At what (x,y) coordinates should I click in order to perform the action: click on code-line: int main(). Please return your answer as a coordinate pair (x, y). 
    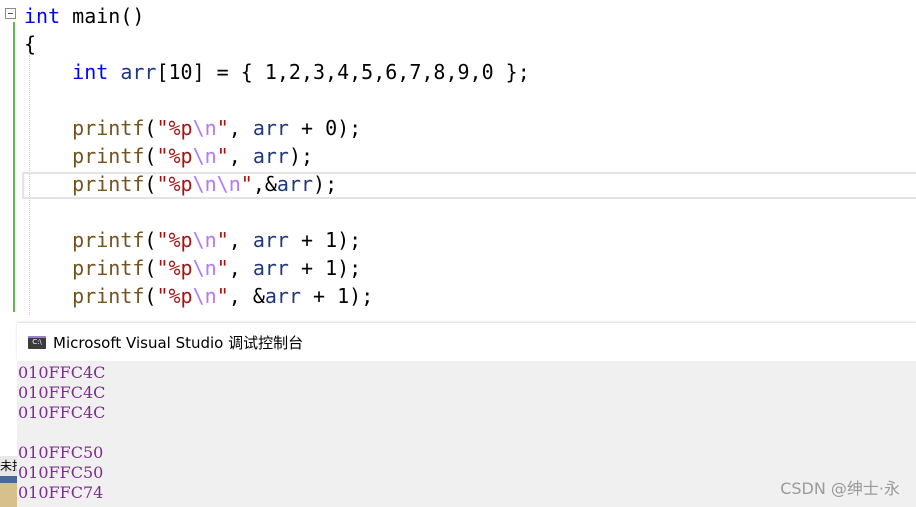
    Looking at the image, I should click on (84, 16).